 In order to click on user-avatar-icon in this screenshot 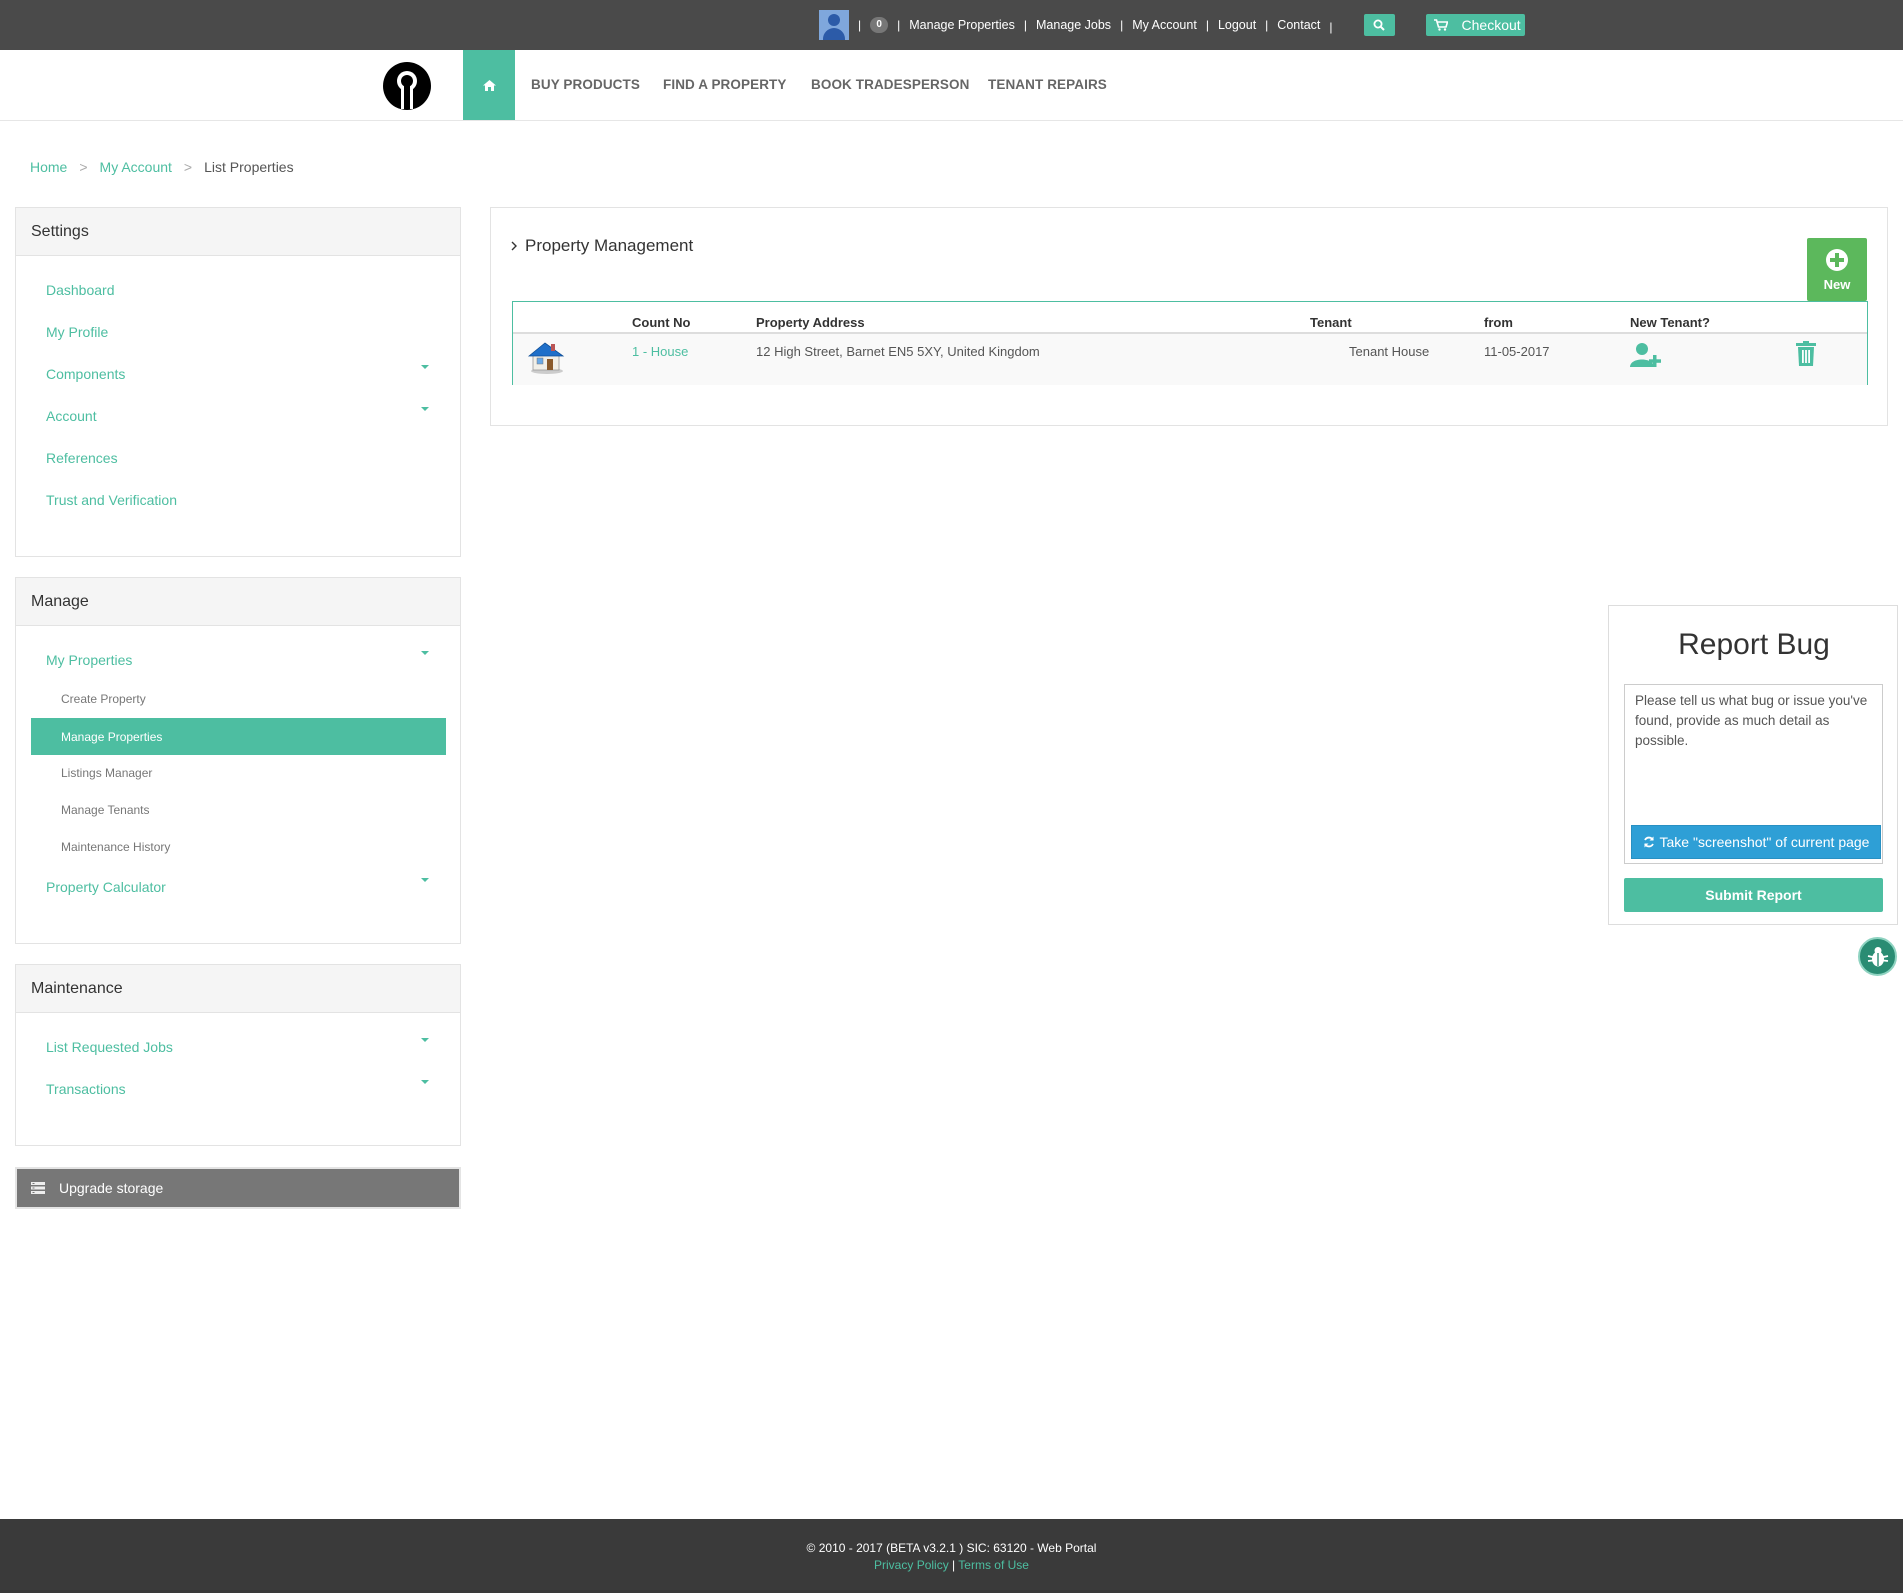, I will do `click(834, 25)`.